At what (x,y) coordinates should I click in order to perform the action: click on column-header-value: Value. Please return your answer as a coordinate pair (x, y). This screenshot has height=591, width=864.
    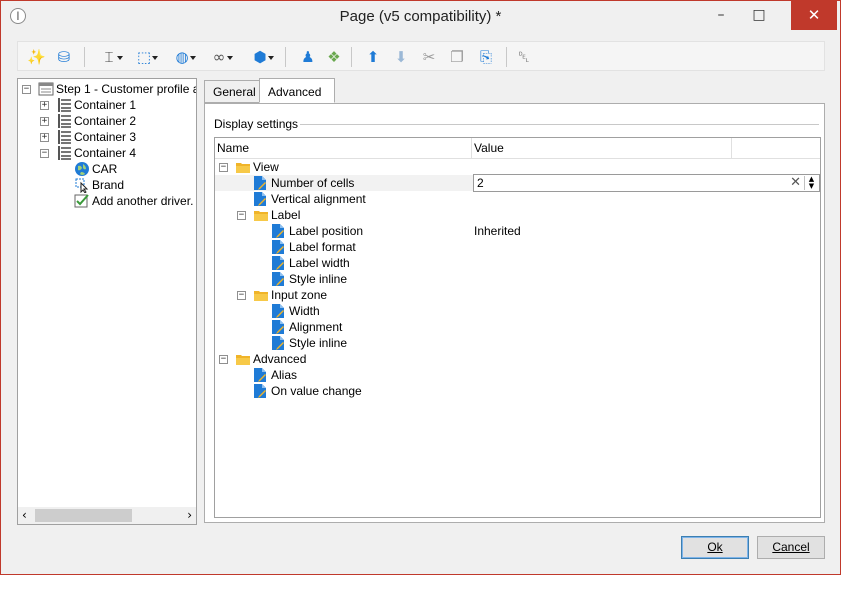
    Looking at the image, I should click on (489, 148).